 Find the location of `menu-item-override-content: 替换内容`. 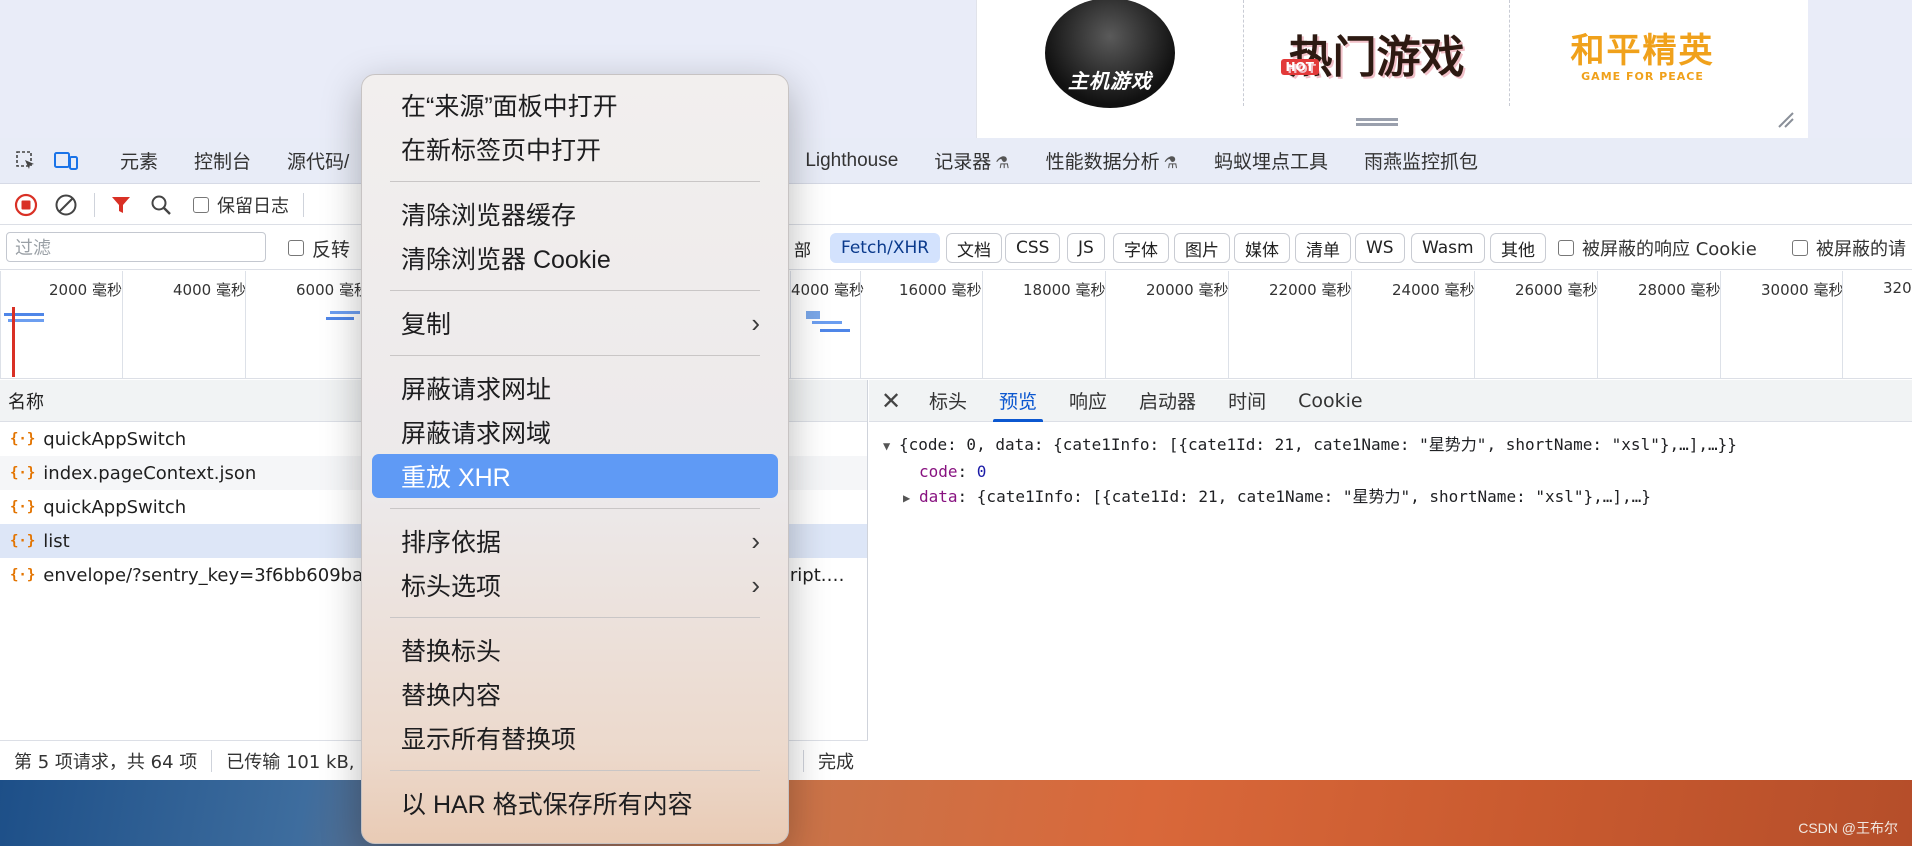

menu-item-override-content: 替换内容 is located at coordinates (575, 694).